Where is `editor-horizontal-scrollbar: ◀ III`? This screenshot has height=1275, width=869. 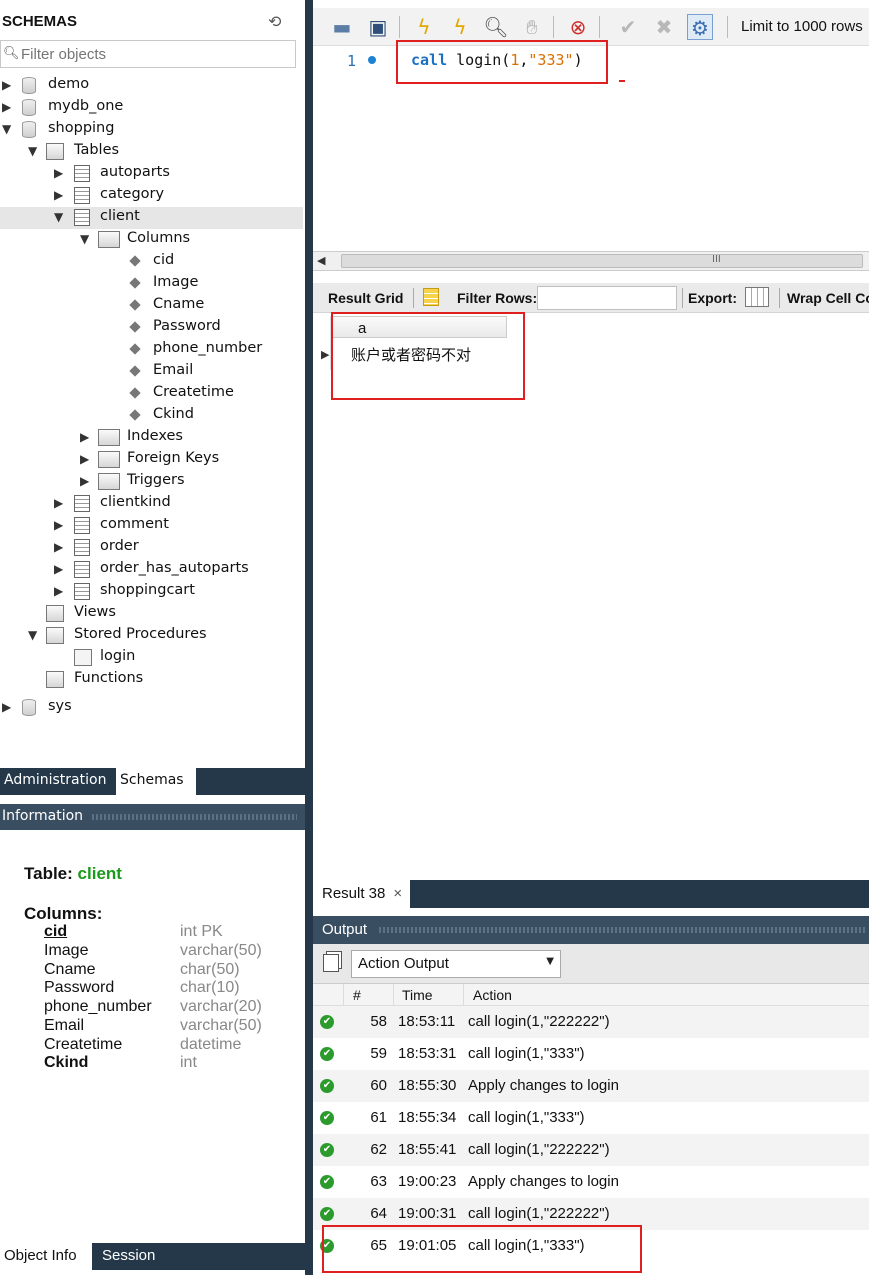
editor-horizontal-scrollbar: ◀ III is located at coordinates (591, 261).